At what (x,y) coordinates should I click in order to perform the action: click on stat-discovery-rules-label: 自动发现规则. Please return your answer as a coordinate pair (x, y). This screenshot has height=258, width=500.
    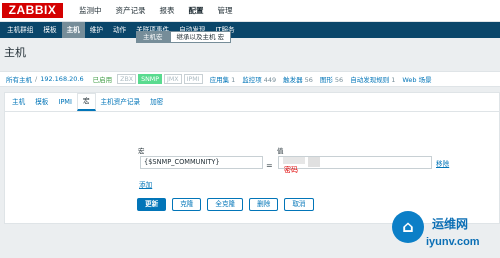
    Looking at the image, I should click on (369, 80).